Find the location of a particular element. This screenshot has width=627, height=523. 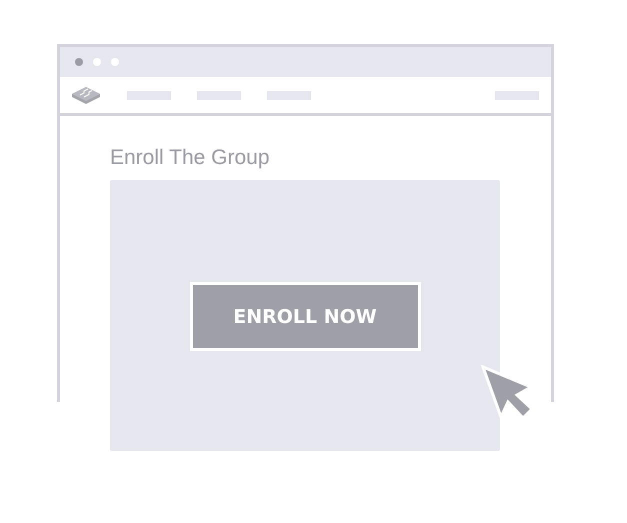

page-heading: Enroll The Group is located at coordinates (190, 158).